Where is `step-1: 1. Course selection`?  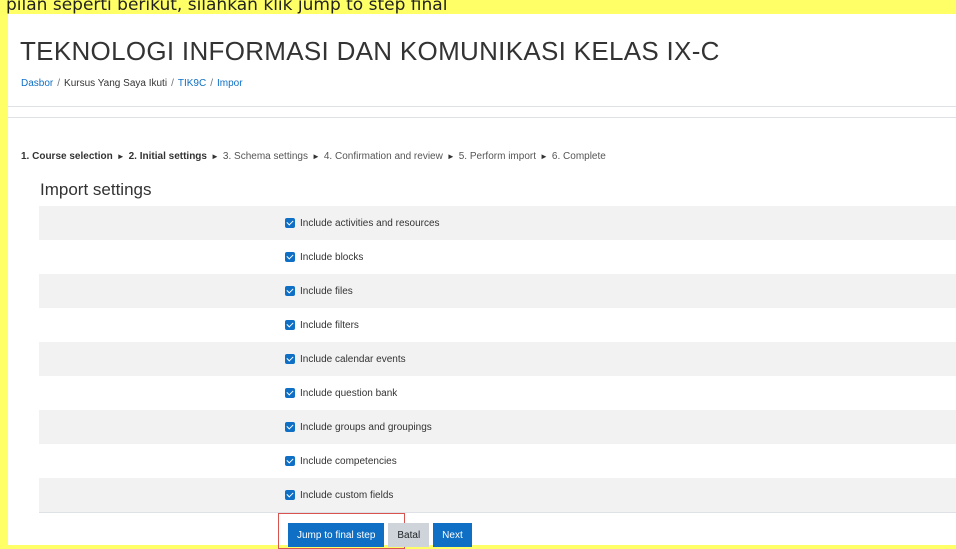
step-1: 1. Course selection is located at coordinates (67, 156).